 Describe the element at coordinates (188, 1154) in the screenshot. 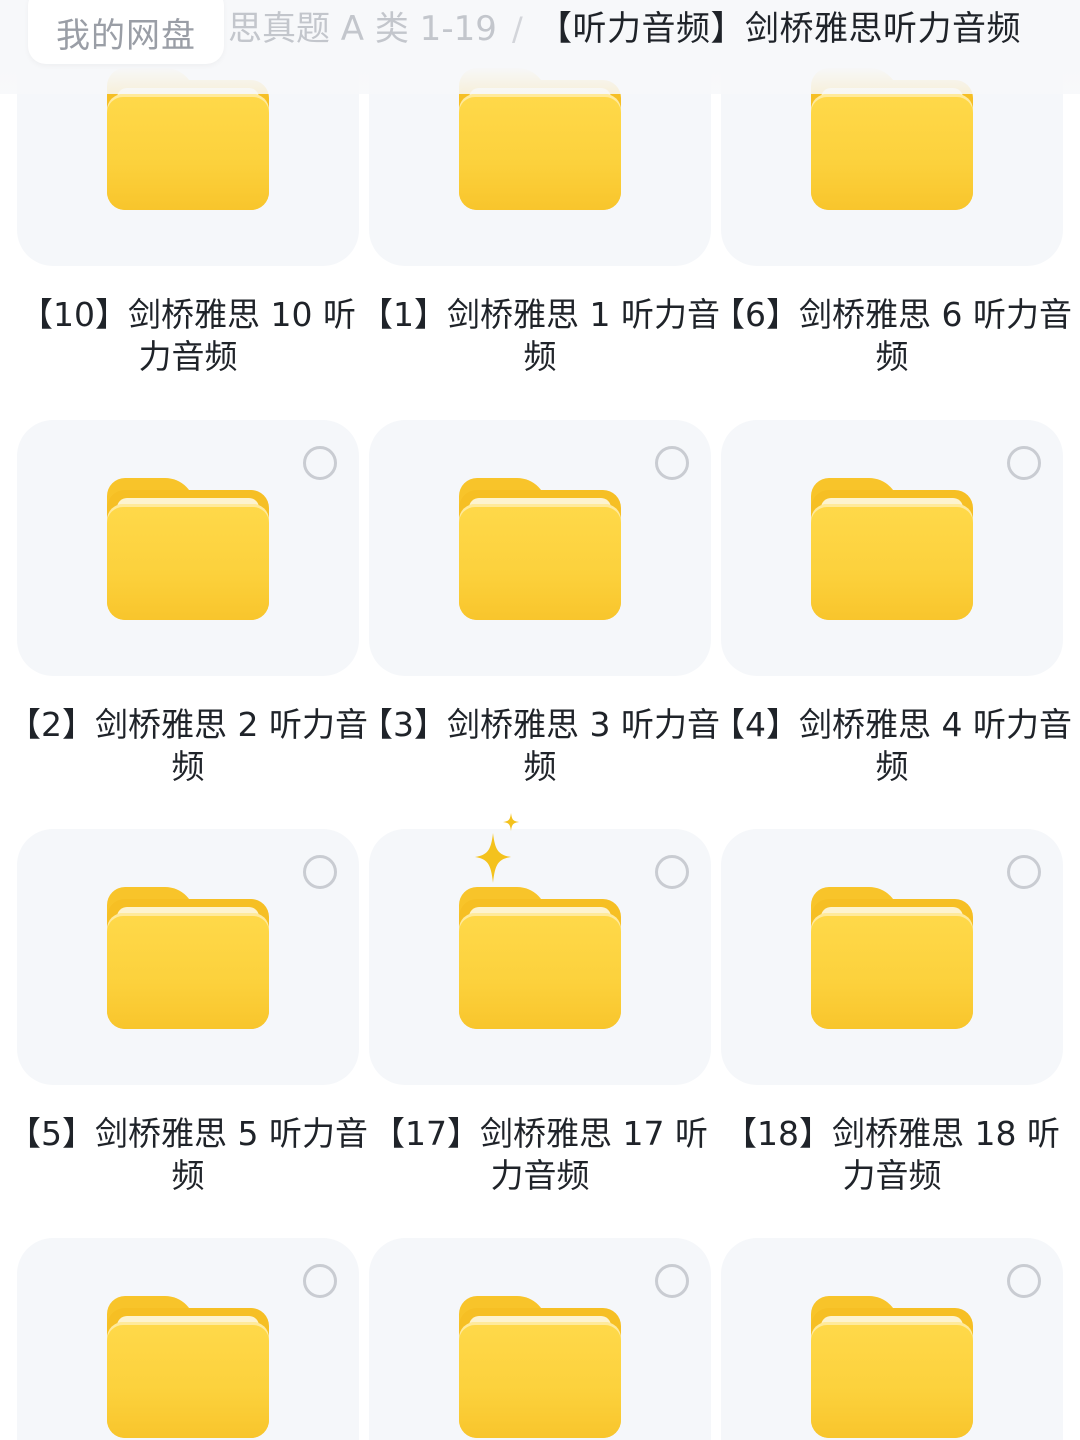

I see `folder-name: 【5】剑桥雅思 5 听力音频` at that location.